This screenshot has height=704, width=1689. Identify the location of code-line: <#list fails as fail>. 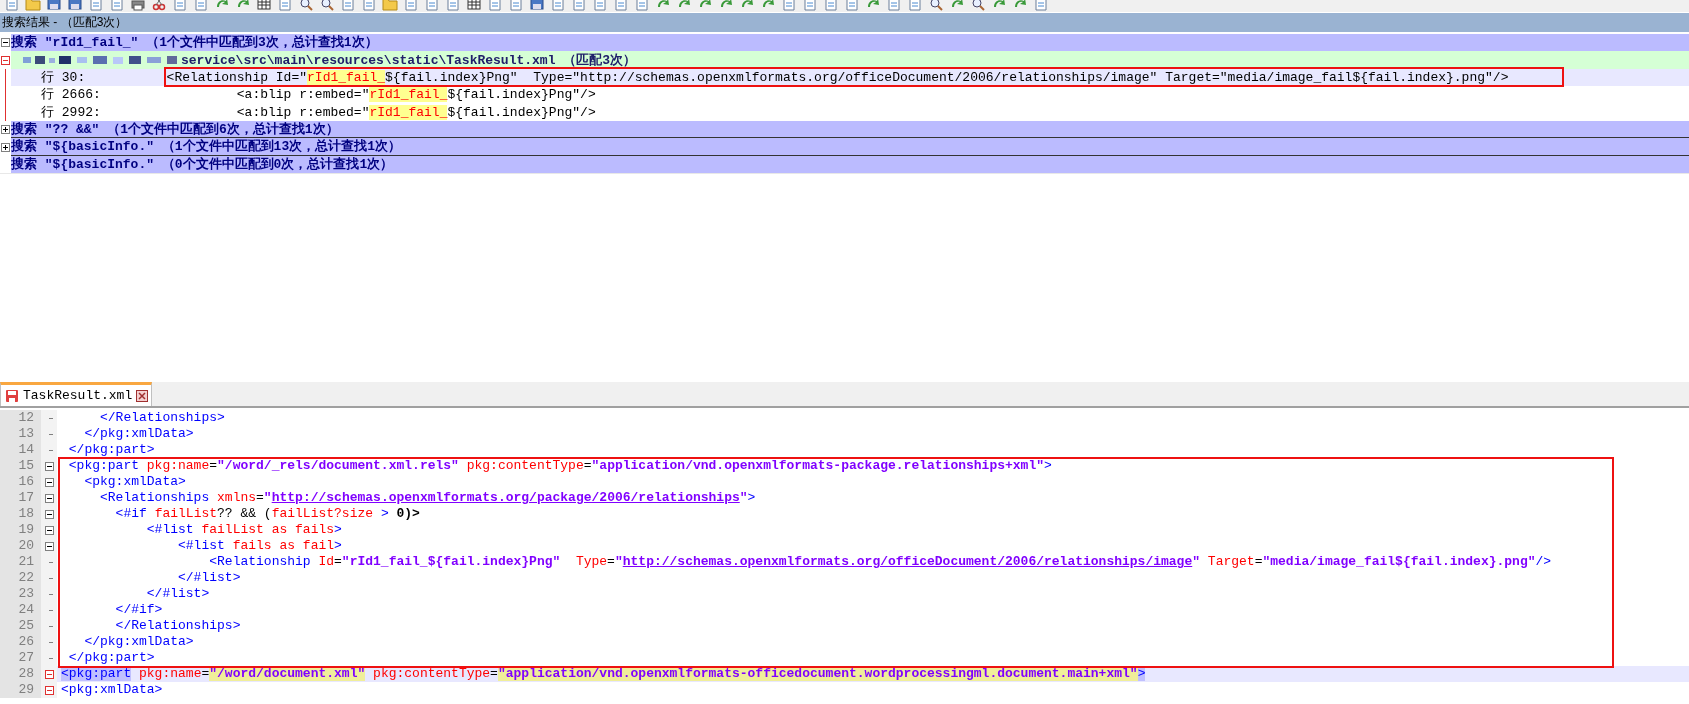
(260, 546).